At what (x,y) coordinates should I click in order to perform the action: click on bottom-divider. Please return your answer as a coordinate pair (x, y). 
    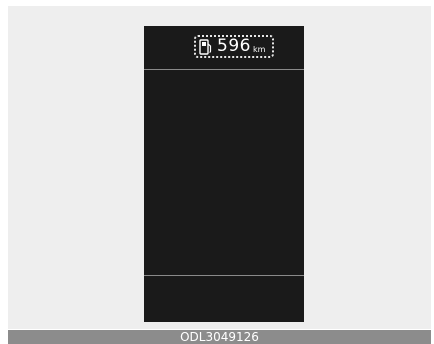
    Looking at the image, I should click on (224, 275).